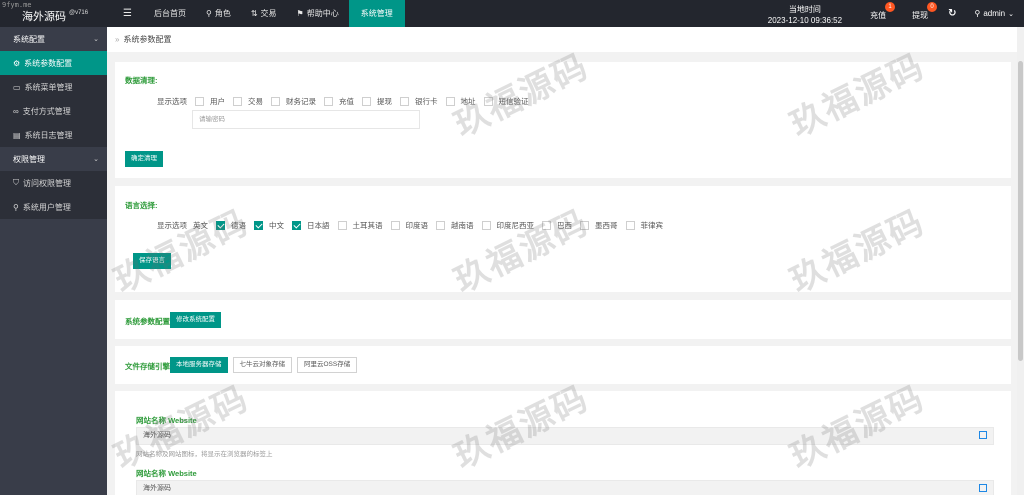  I want to click on user-name: admin, so click(994, 13).